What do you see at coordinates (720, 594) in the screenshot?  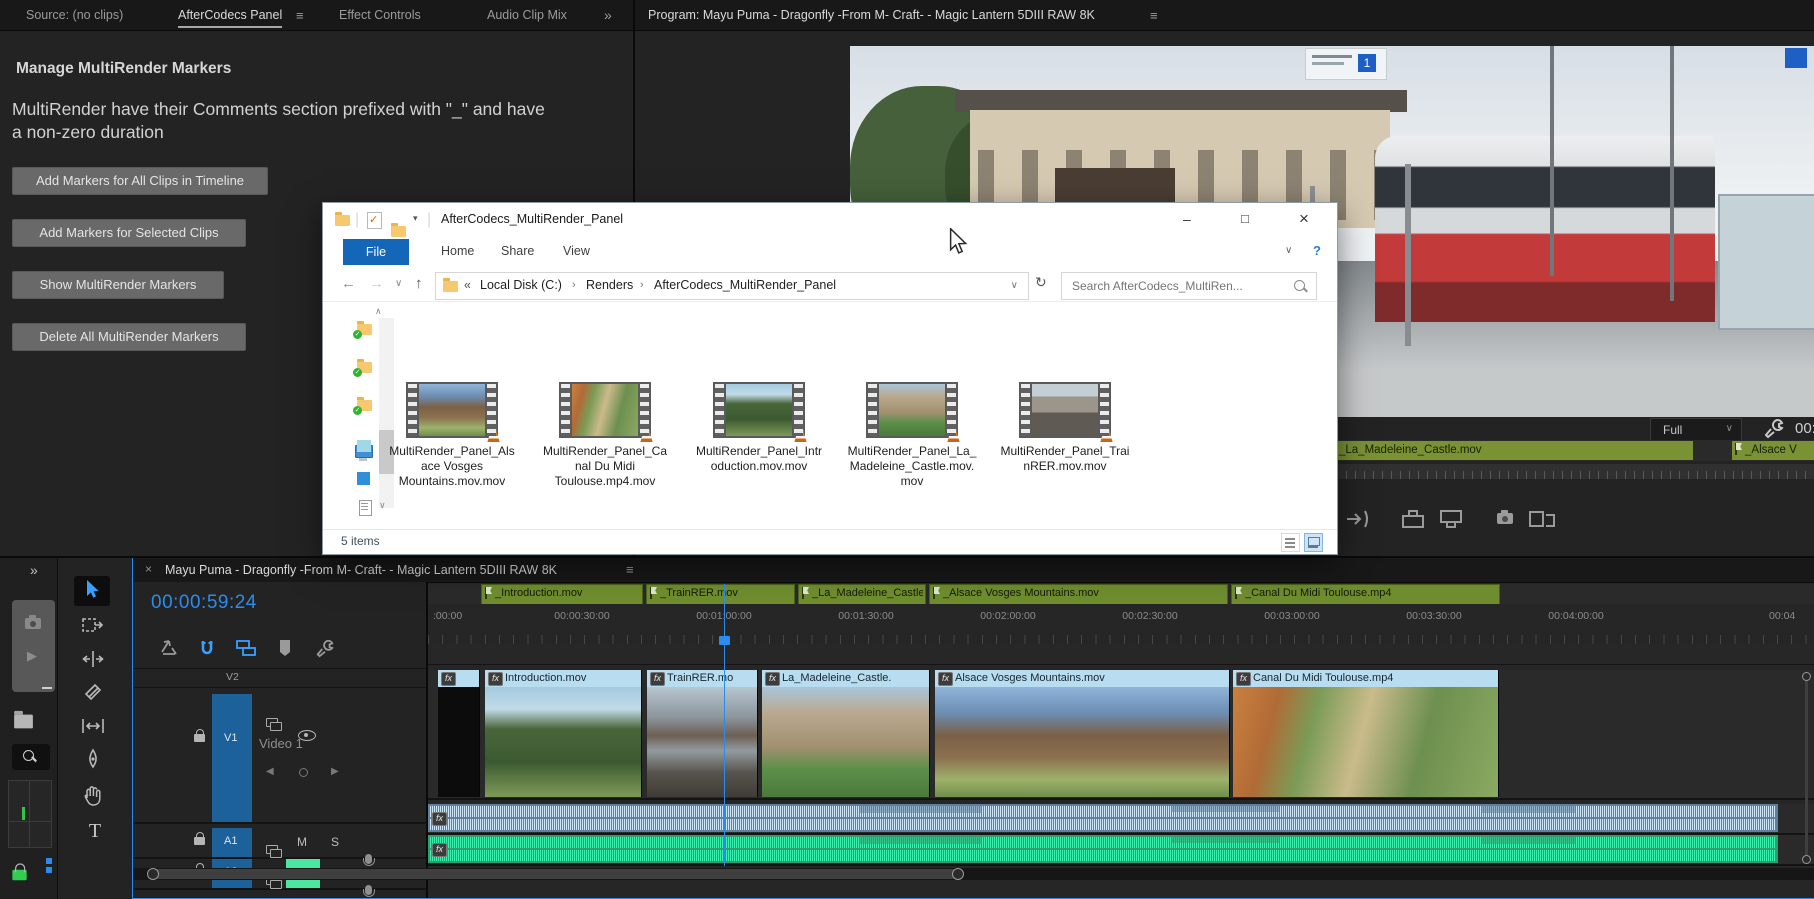 I see `sequence-marker: _TrainRER.mov` at bounding box center [720, 594].